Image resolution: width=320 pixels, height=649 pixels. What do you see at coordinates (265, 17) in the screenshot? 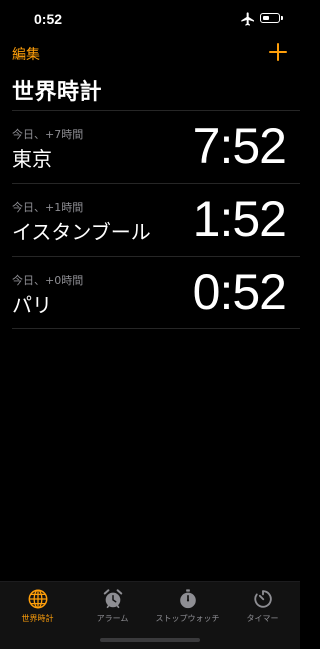
I see `battery-level-fill` at bounding box center [265, 17].